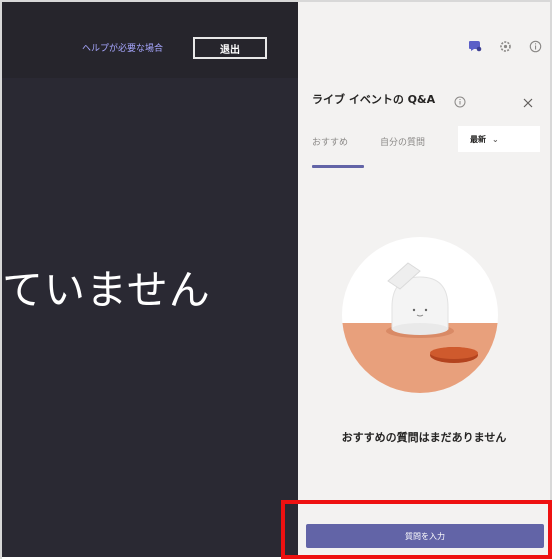 The height and width of the screenshot is (559, 552). I want to click on ask-question-button: 質問を入力, so click(425, 536).